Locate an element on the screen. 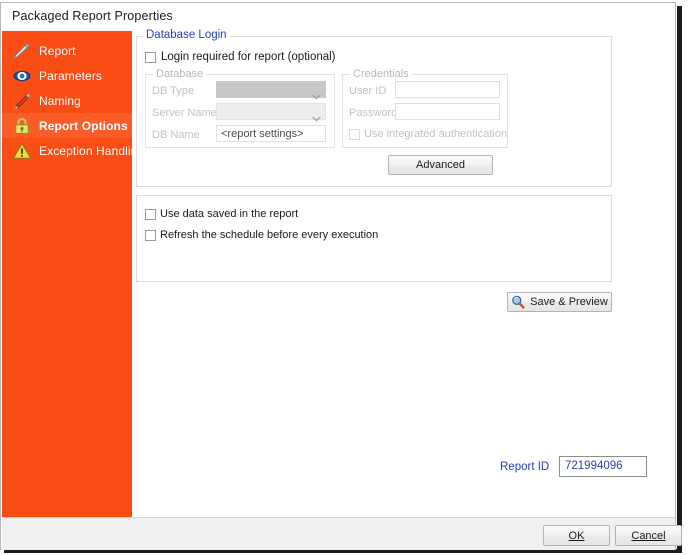  use-saved-data-label: Use data saved in the report is located at coordinates (229, 214).